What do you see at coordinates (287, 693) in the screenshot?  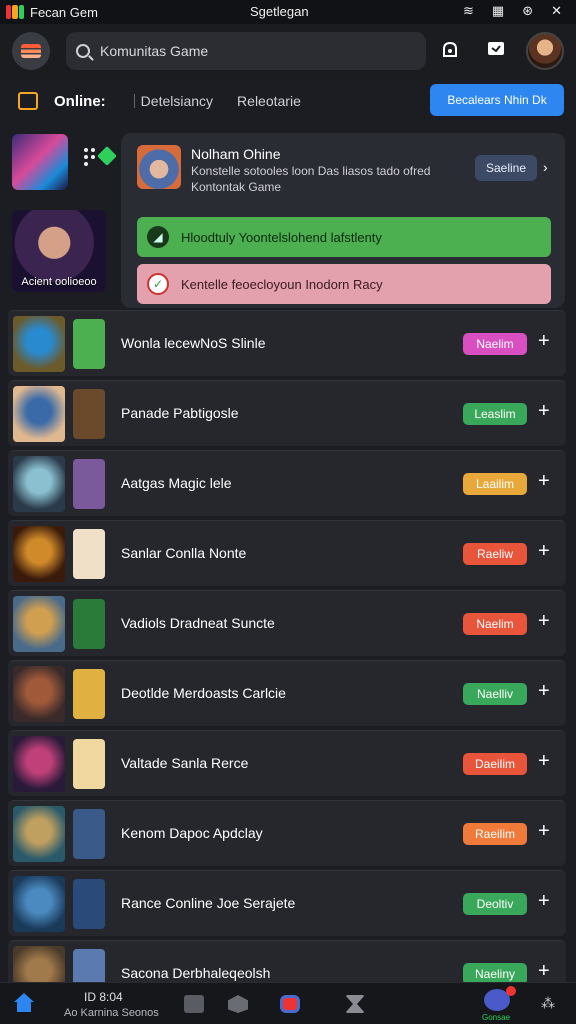 I see `game-list-item: Deotlde Merdoasts Carlcie Naelliv +` at bounding box center [287, 693].